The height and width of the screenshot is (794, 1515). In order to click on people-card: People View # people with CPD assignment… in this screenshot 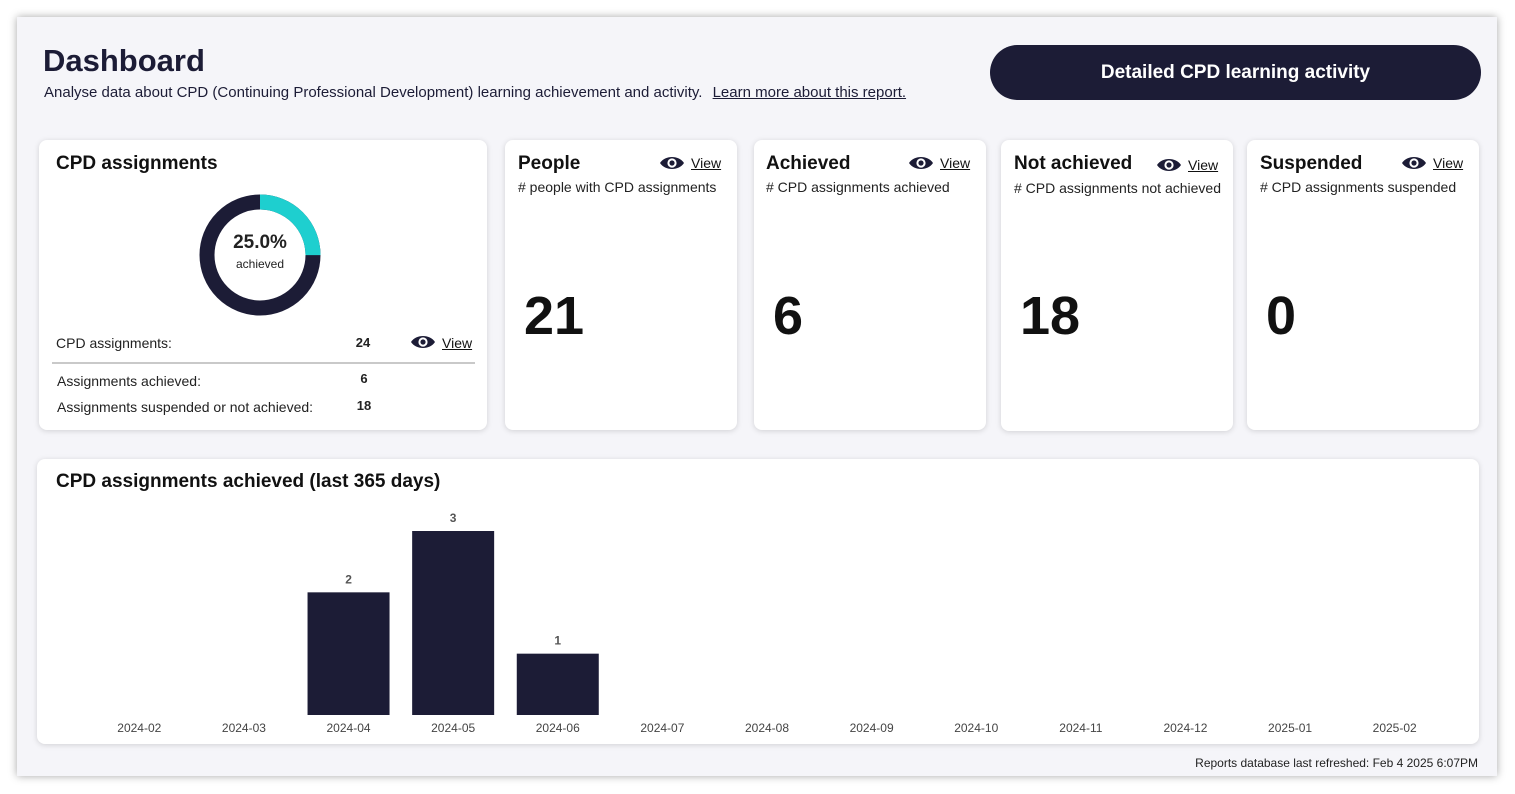, I will do `click(621, 285)`.